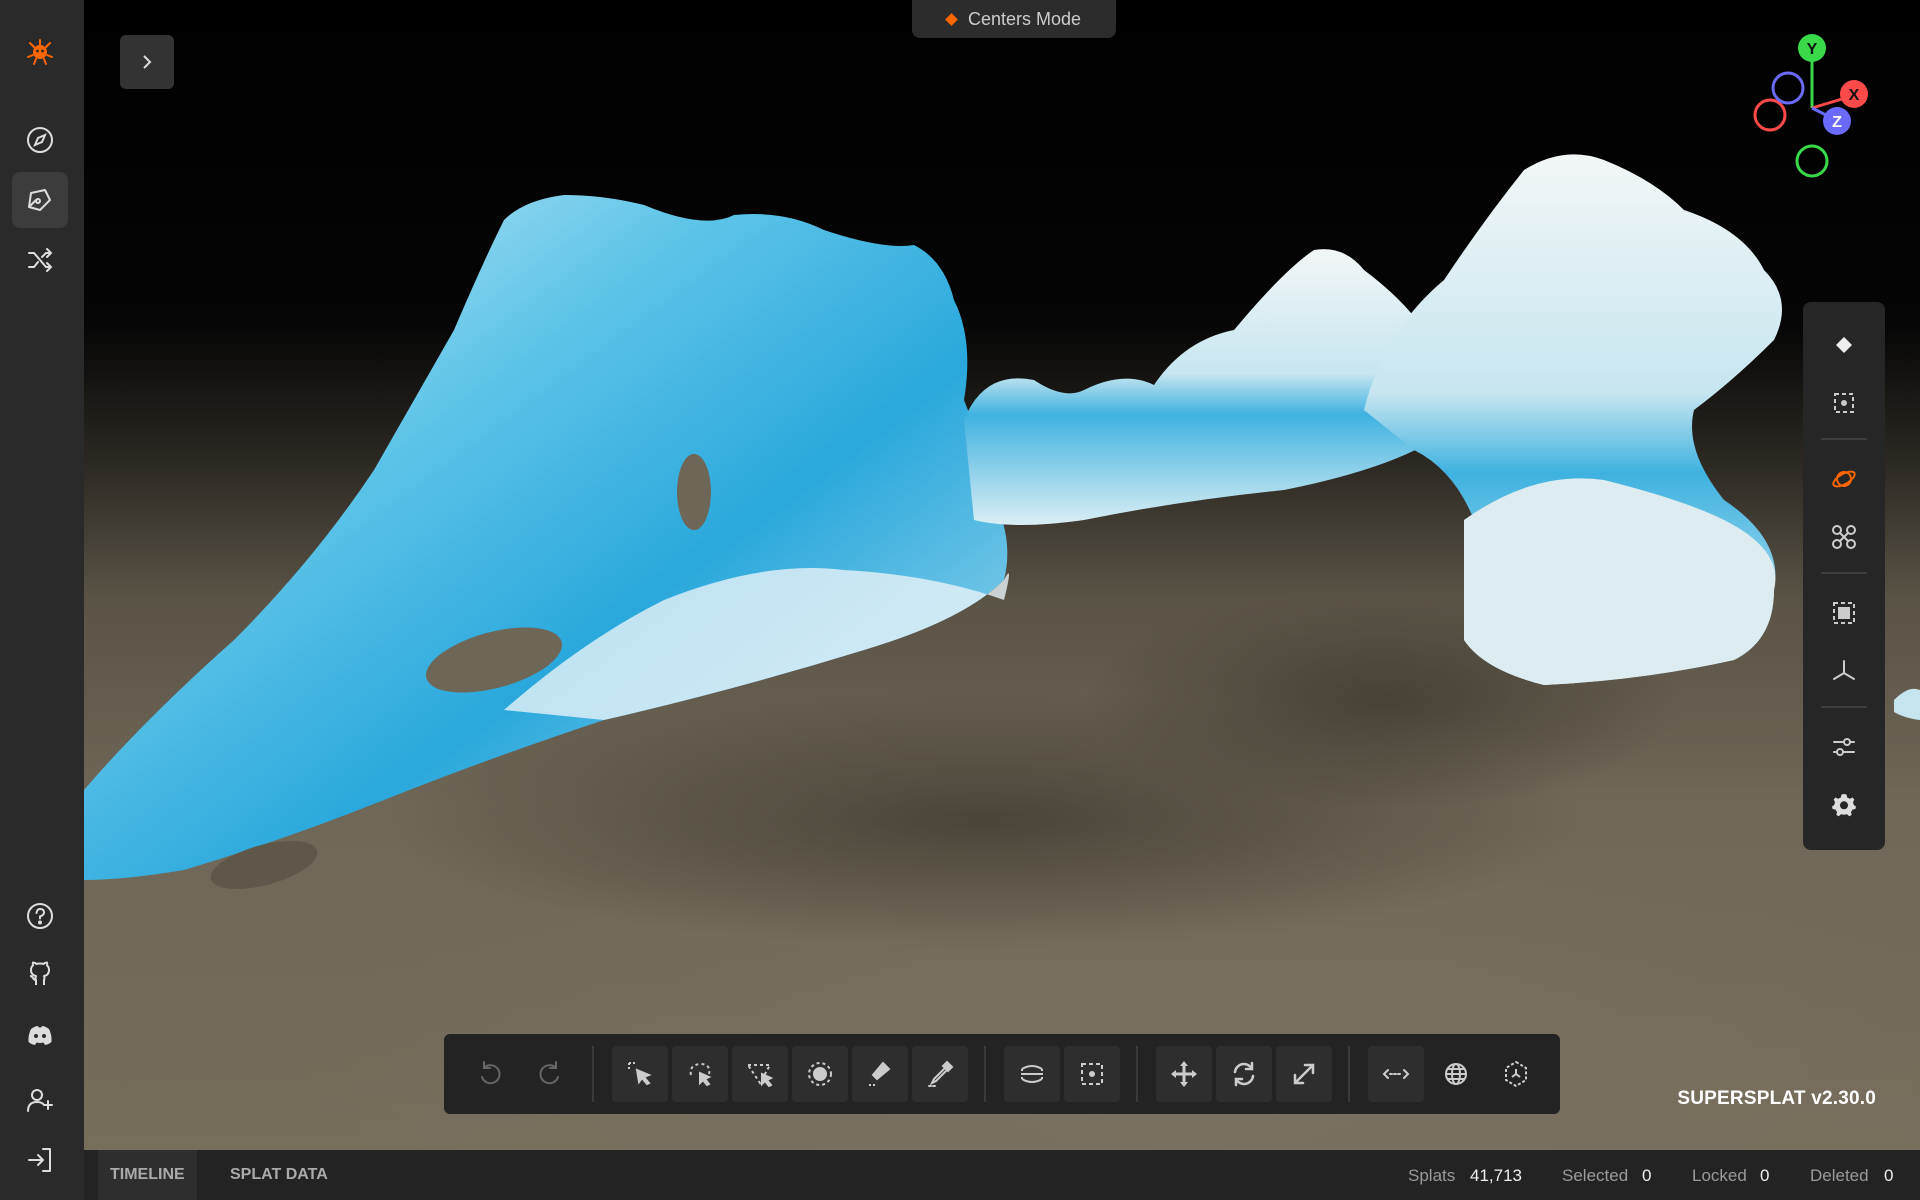  What do you see at coordinates (1432, 1175) in the screenshot?
I see `splats-label: Splats` at bounding box center [1432, 1175].